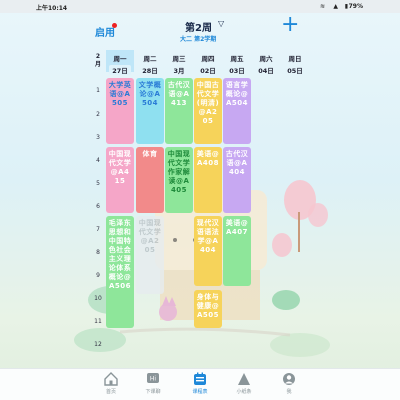 The image size is (400, 400). Describe the element at coordinates (208, 180) in the screenshot. I see `course-block: 美语@A408` at that location.